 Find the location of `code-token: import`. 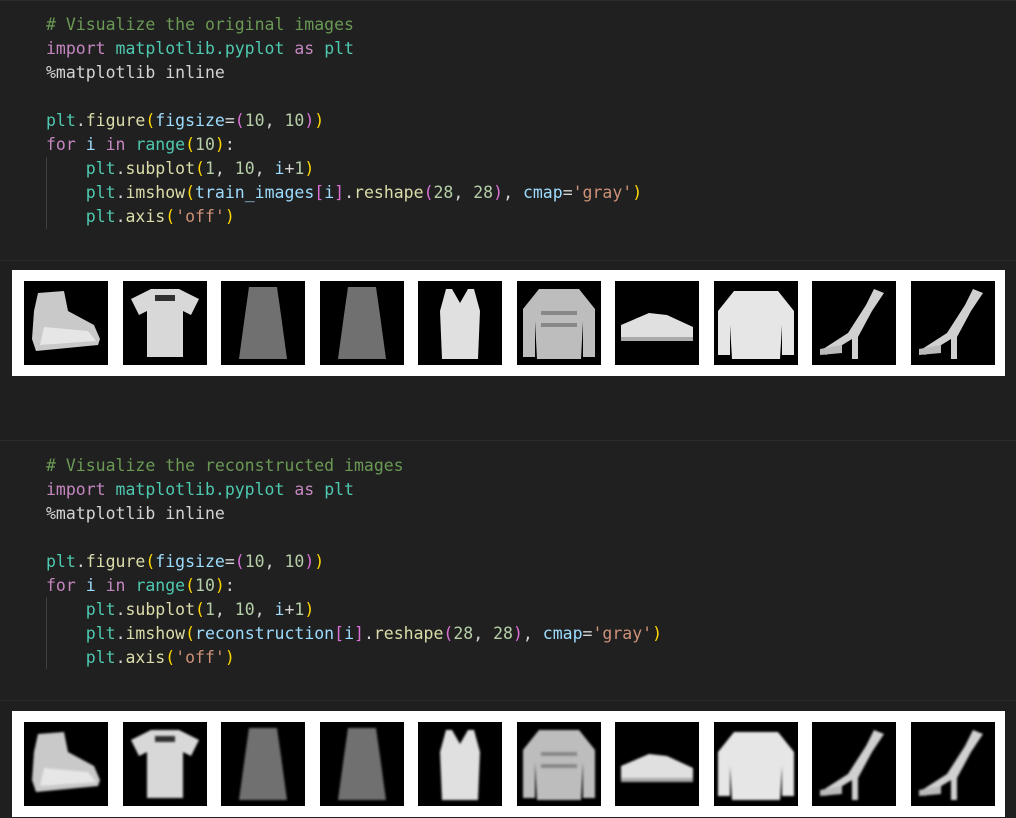

code-token: import is located at coordinates (76, 489).